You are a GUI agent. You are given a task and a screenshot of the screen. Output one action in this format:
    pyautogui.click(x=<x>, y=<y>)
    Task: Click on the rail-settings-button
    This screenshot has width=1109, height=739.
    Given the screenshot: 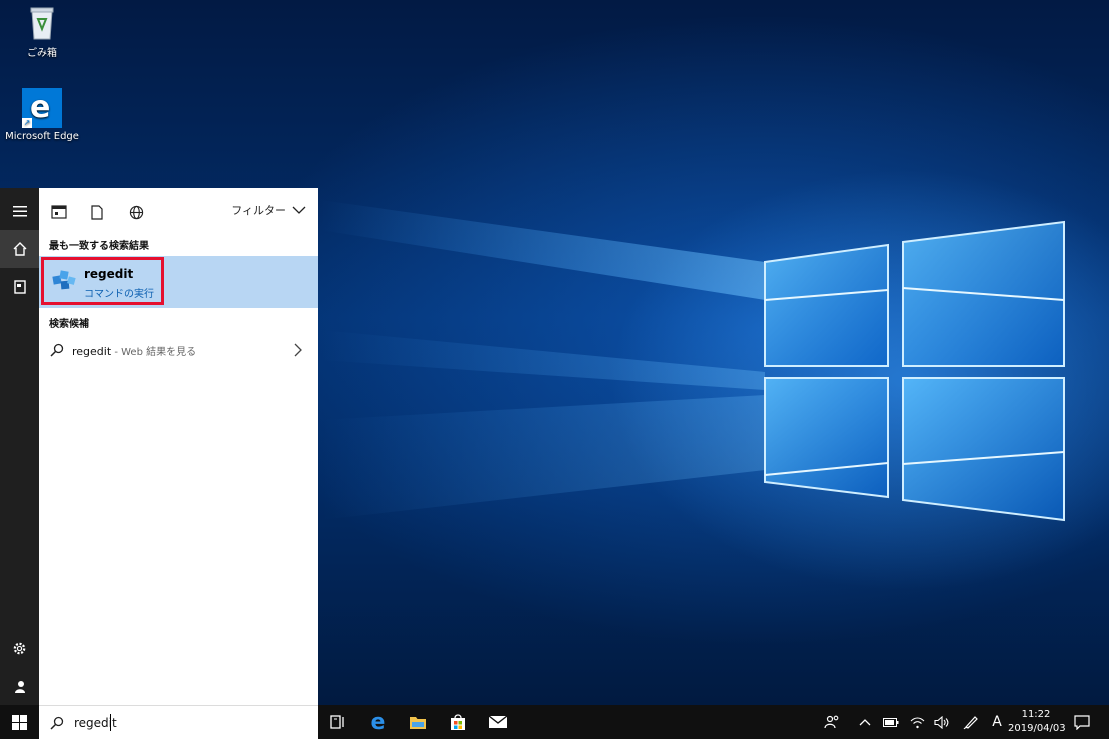 What is the action you would take?
    pyautogui.click(x=19, y=648)
    